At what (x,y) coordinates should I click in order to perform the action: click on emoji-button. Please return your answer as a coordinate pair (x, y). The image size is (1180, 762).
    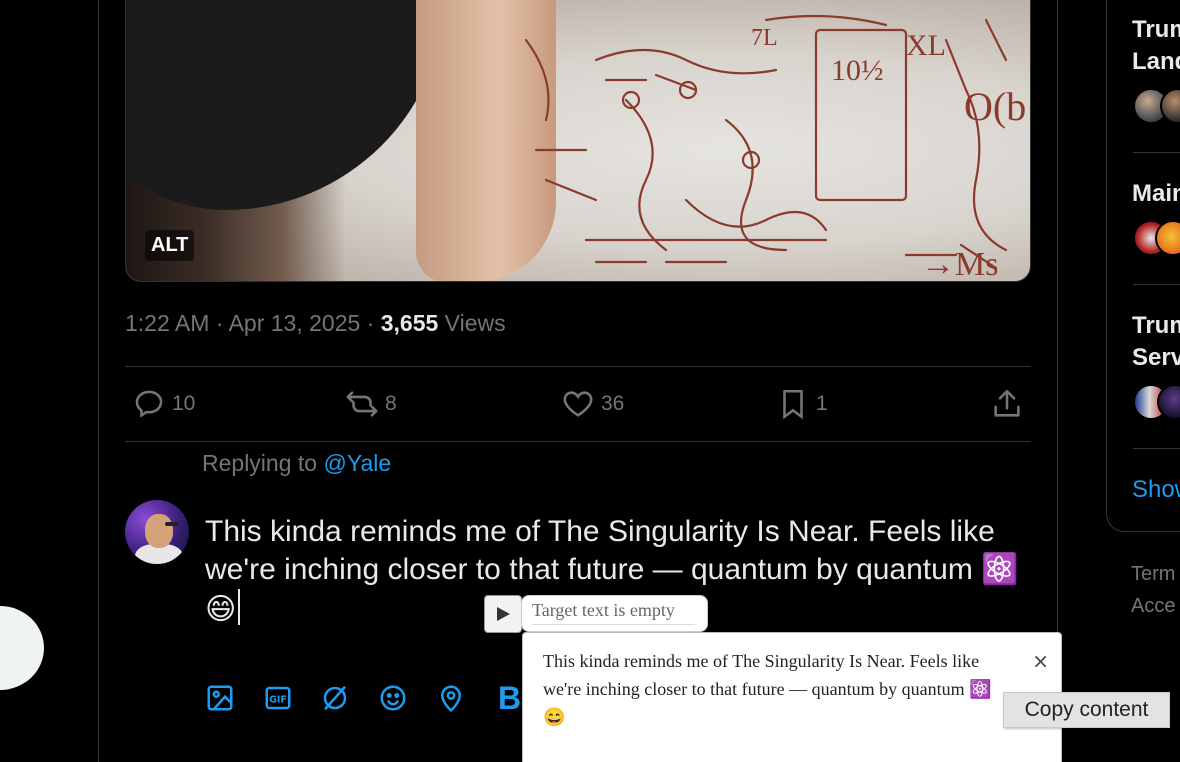
    Looking at the image, I should click on (393, 698).